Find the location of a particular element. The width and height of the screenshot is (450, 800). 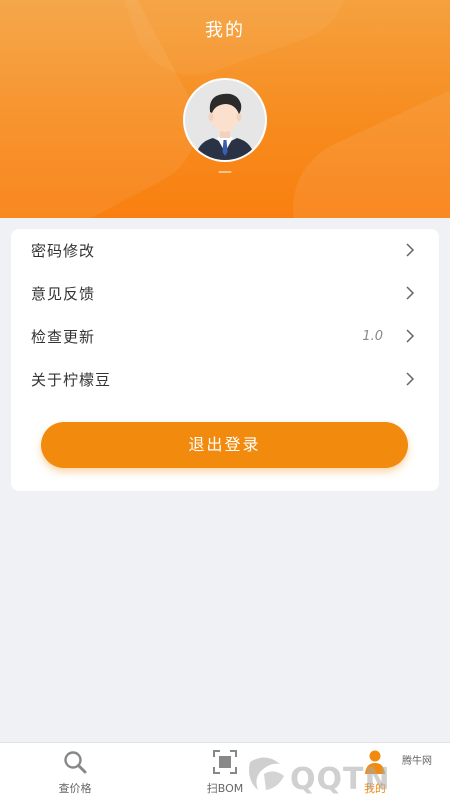

avatar is located at coordinates (225, 120).